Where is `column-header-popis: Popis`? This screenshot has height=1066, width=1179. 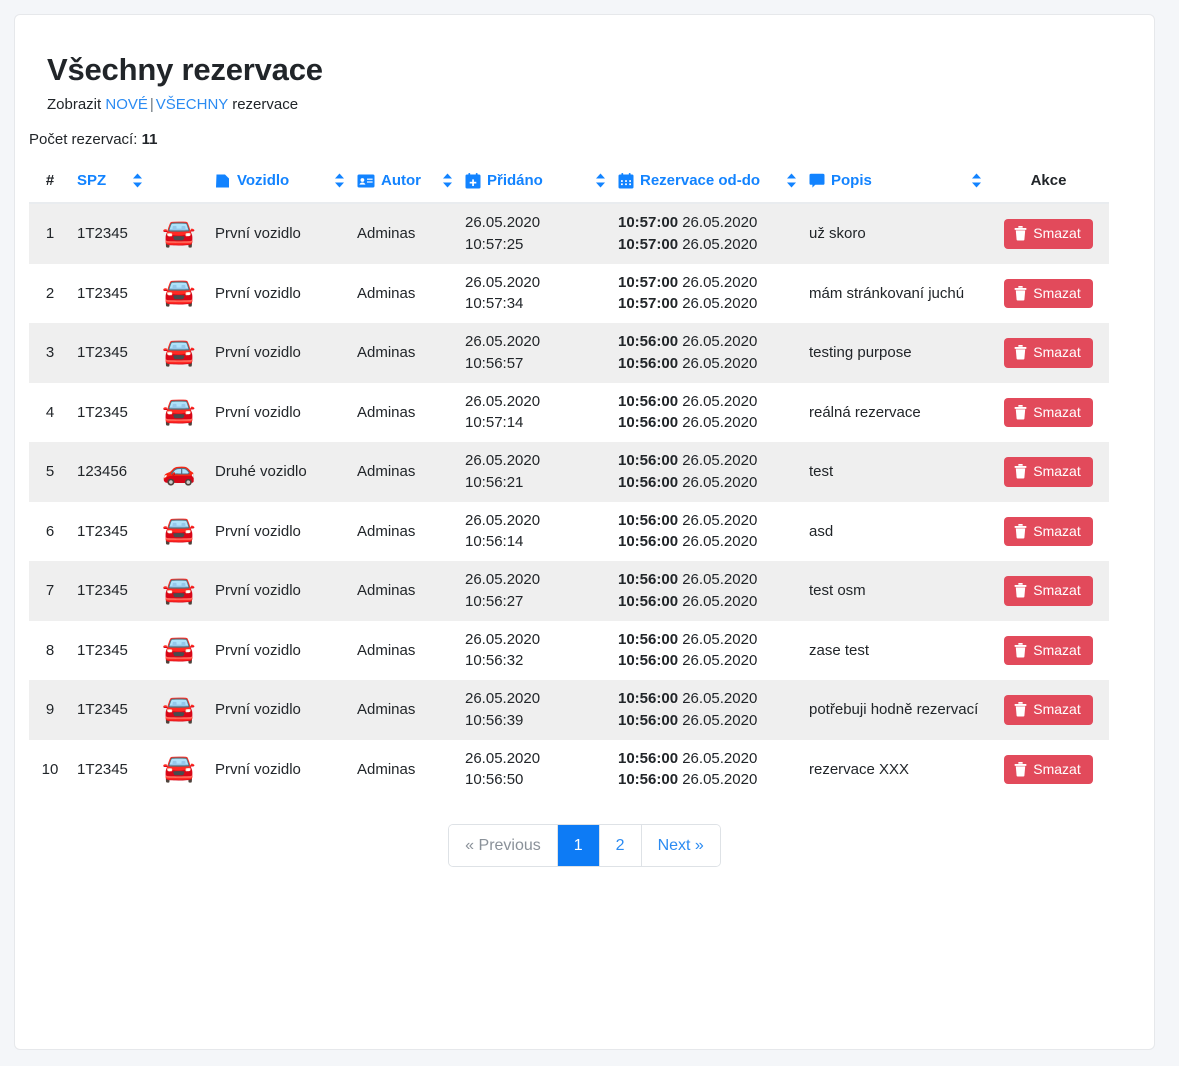
column-header-popis: Popis is located at coordinates (895, 182).